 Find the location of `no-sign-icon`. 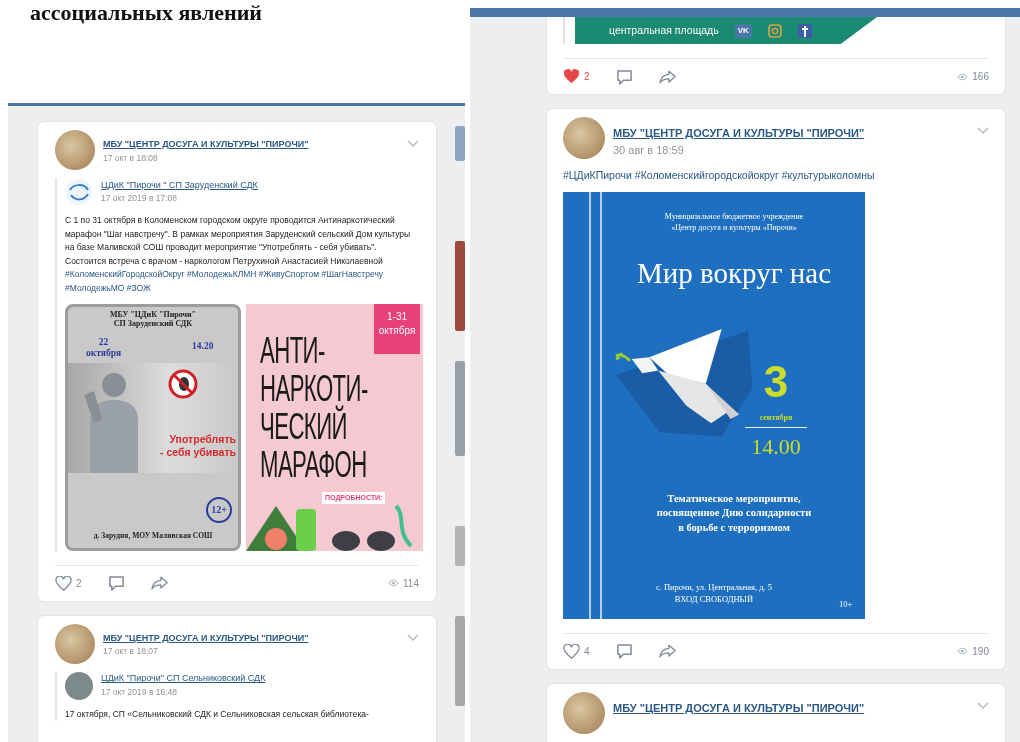

no-sign-icon is located at coordinates (183, 383).